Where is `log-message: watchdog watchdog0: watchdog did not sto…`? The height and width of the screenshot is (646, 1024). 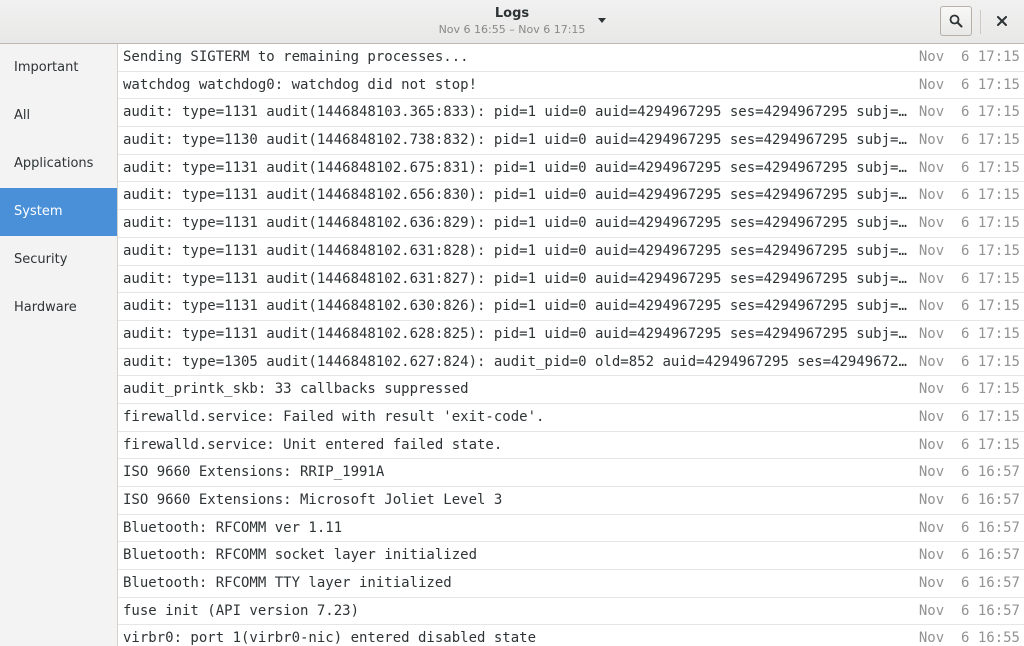 log-message: watchdog watchdog0: watchdog did not sto… is located at coordinates (300, 84).